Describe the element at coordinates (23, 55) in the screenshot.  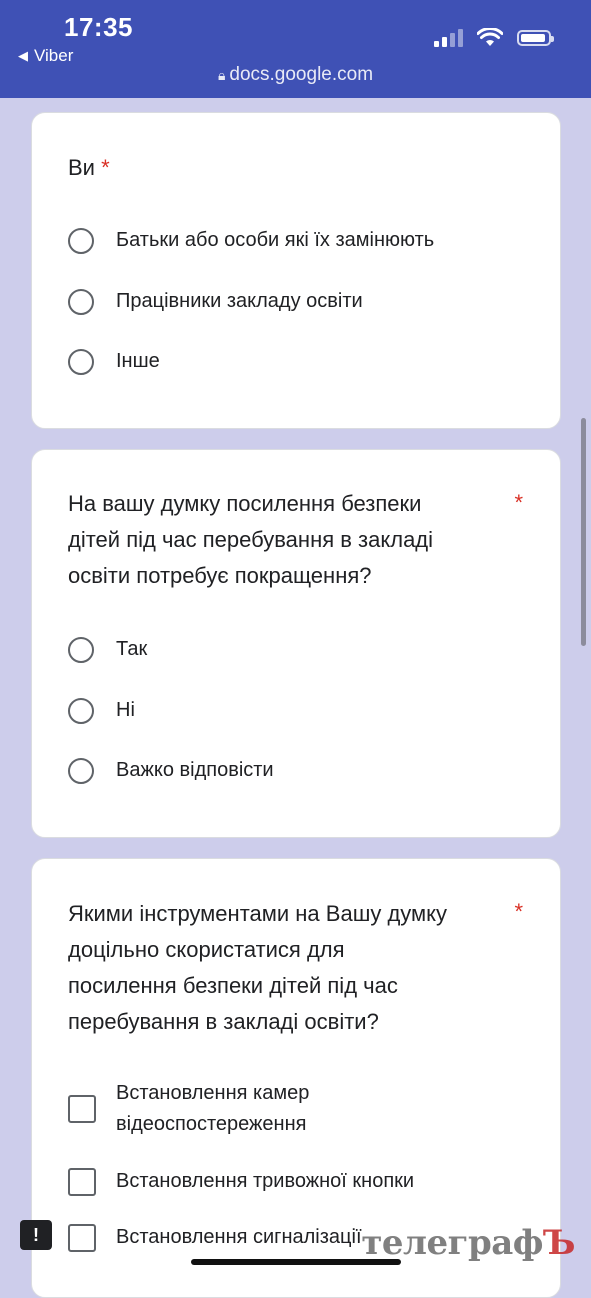
I see `back-arrow-icon: ◀` at that location.